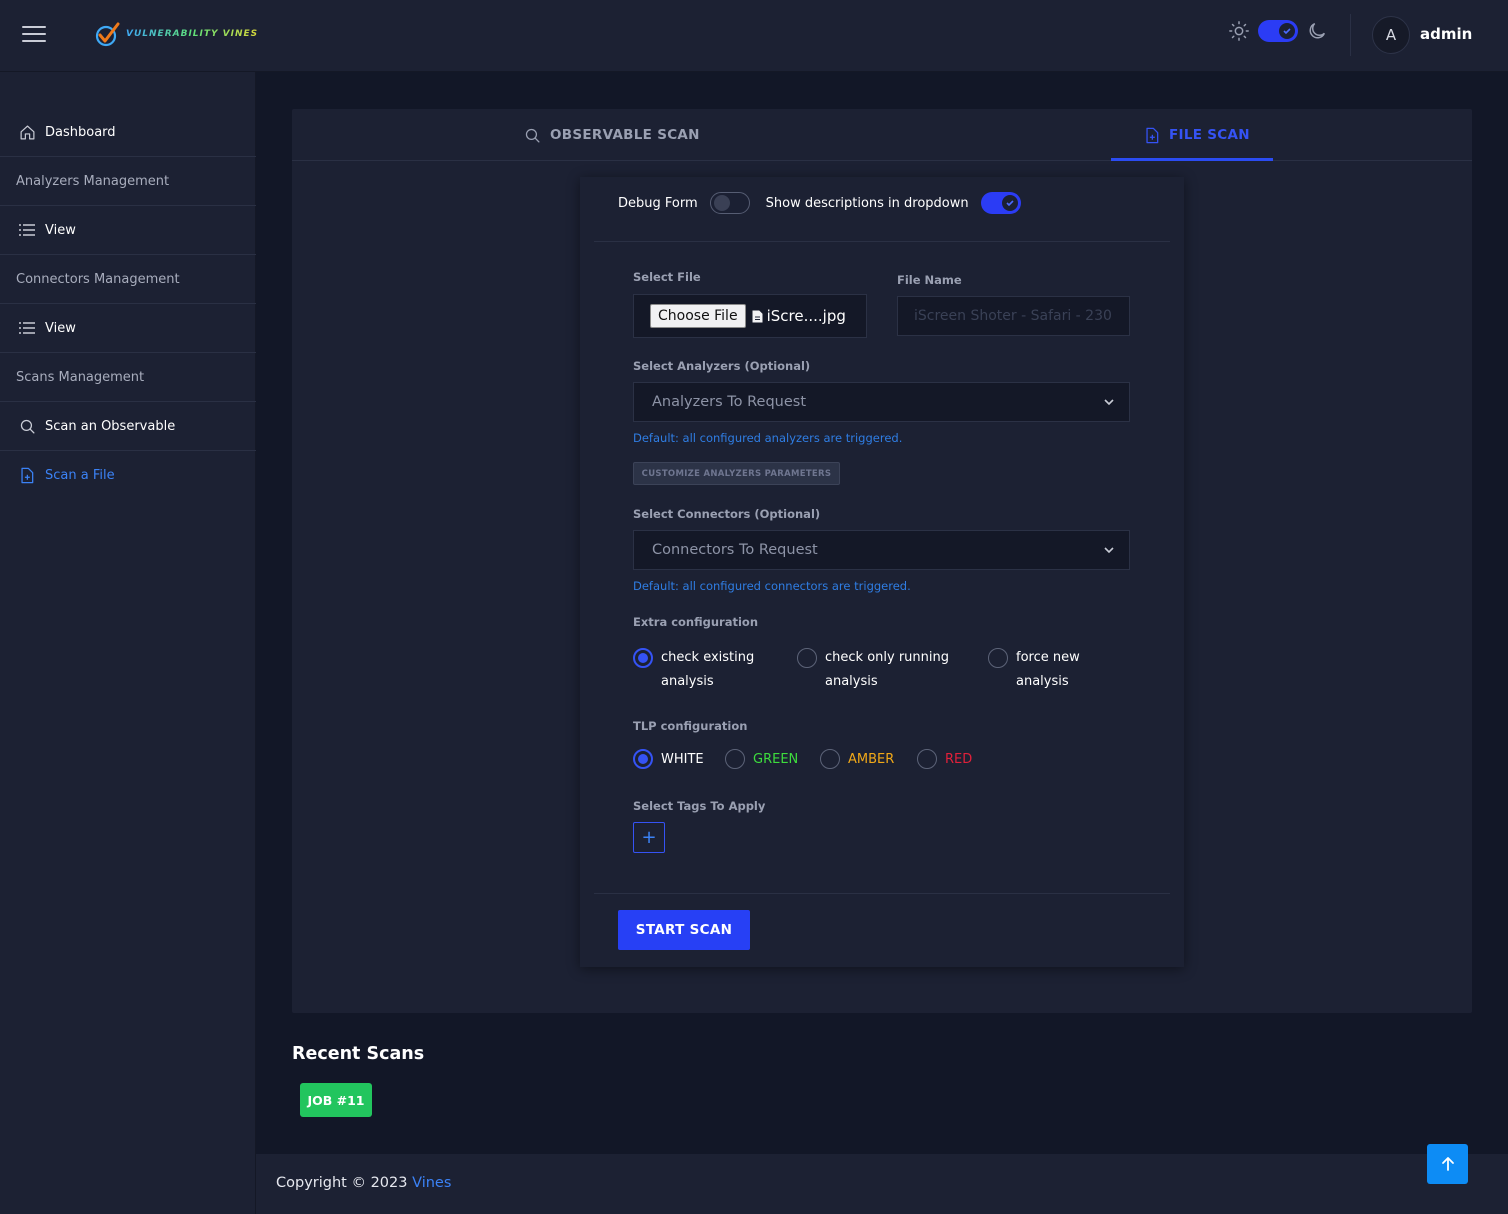  I want to click on moon-icon, so click(1317, 30).